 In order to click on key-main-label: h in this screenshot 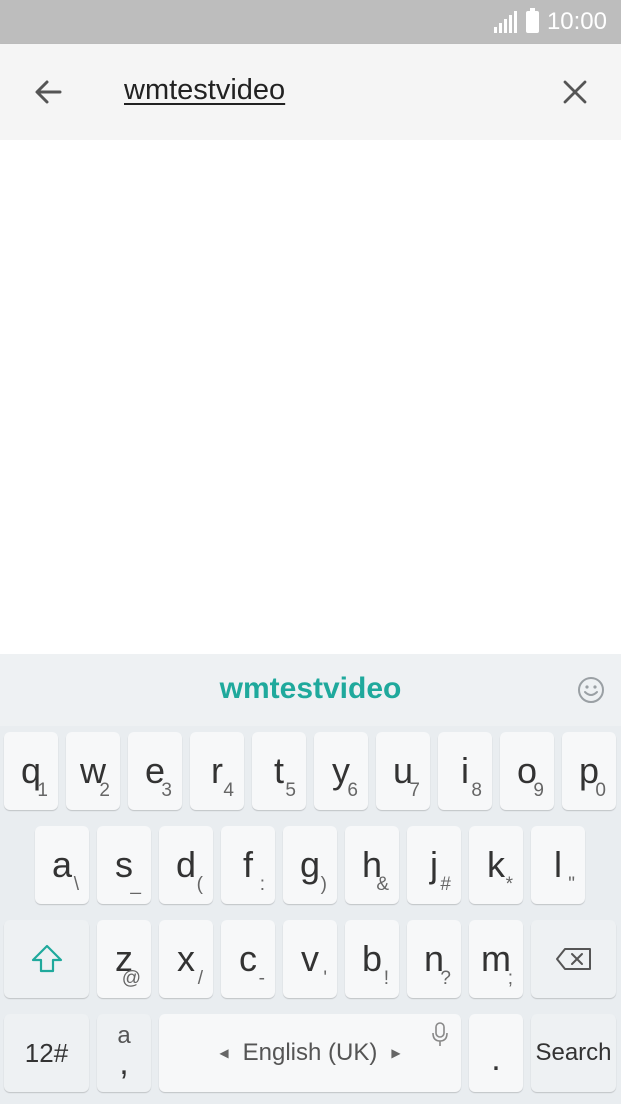, I will do `click(372, 864)`.